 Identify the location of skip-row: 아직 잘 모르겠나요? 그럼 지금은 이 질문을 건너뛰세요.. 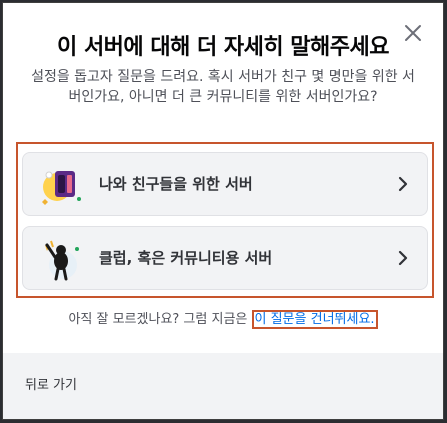
(223, 318).